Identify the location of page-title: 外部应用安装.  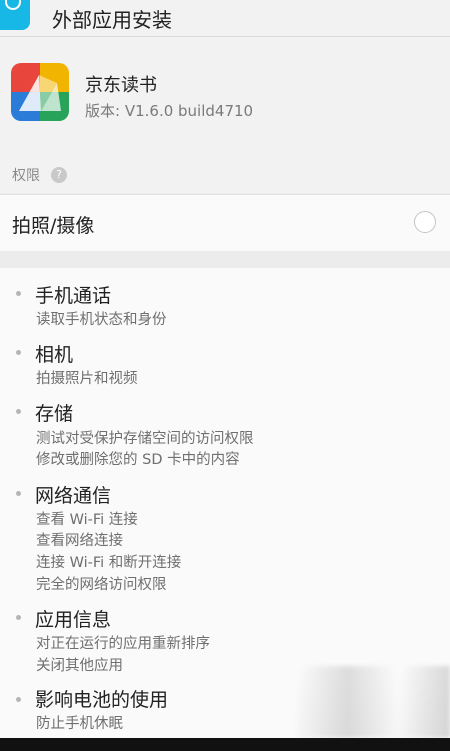
(112, 20).